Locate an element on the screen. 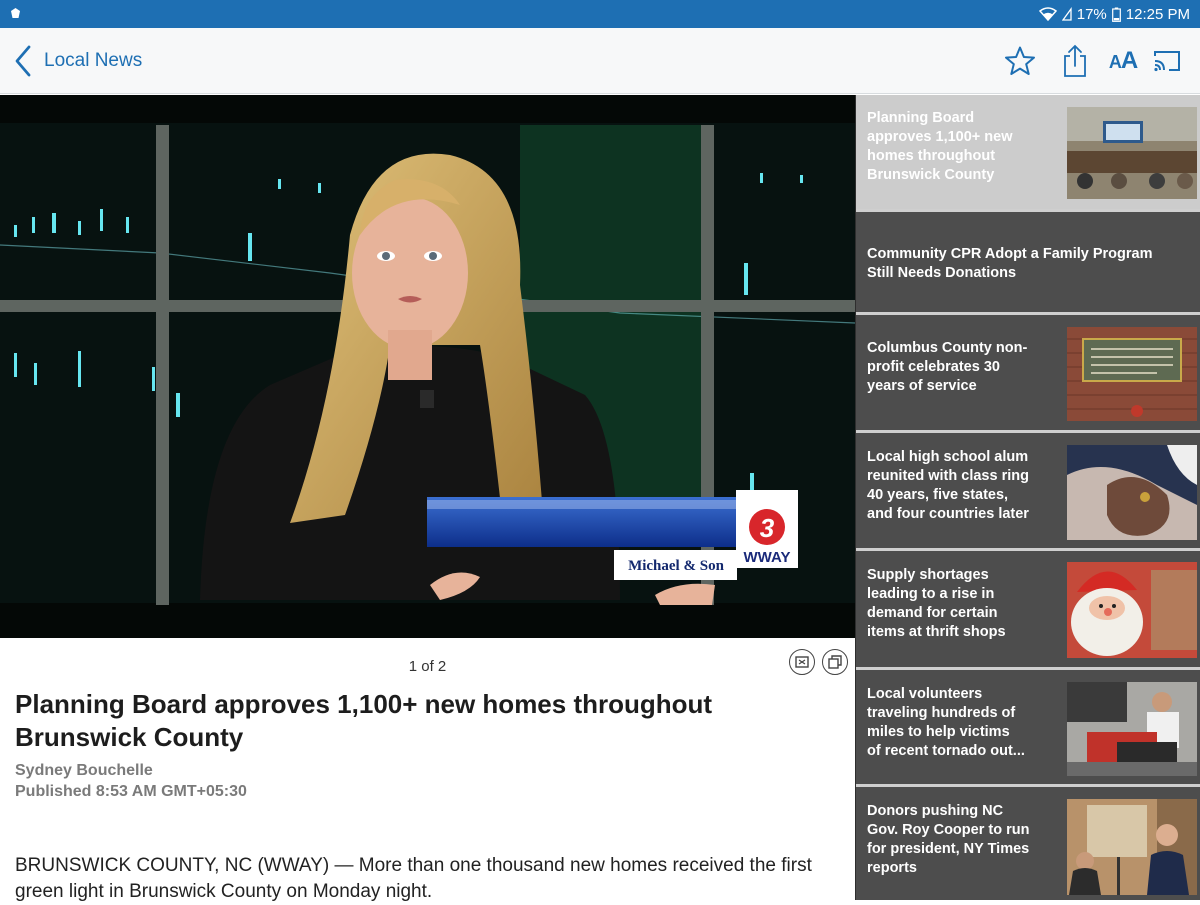 Image resolution: width=1200 pixels, height=905 pixels. fullscreen-button is located at coordinates (802, 662).